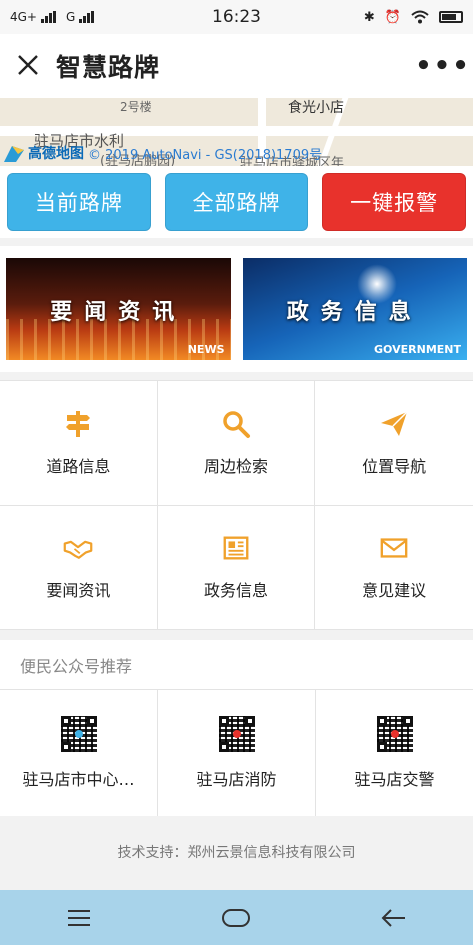  I want to click on grid-item-feedback: 意见建议, so click(394, 568).